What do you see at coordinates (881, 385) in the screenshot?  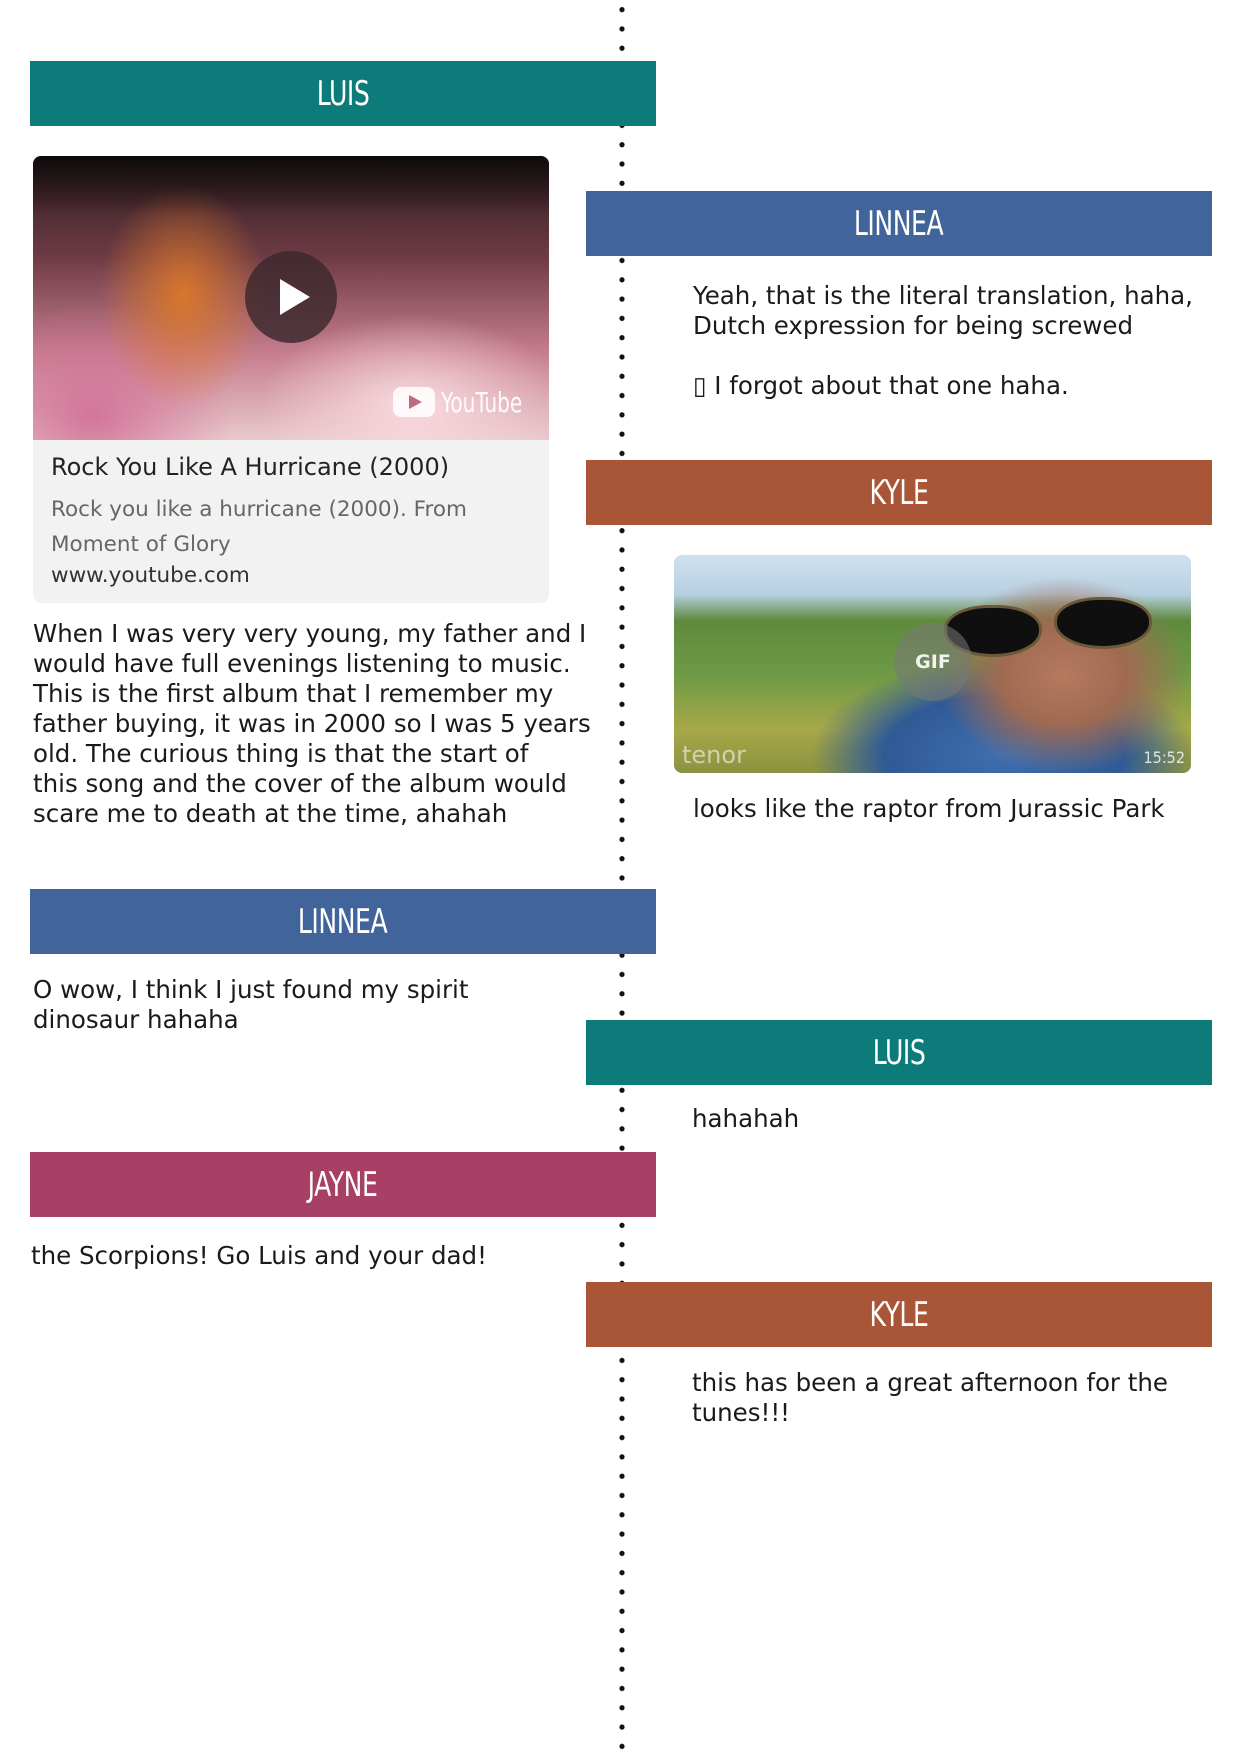 I see `message-text: ▯ I forgot about that one haha.` at bounding box center [881, 385].